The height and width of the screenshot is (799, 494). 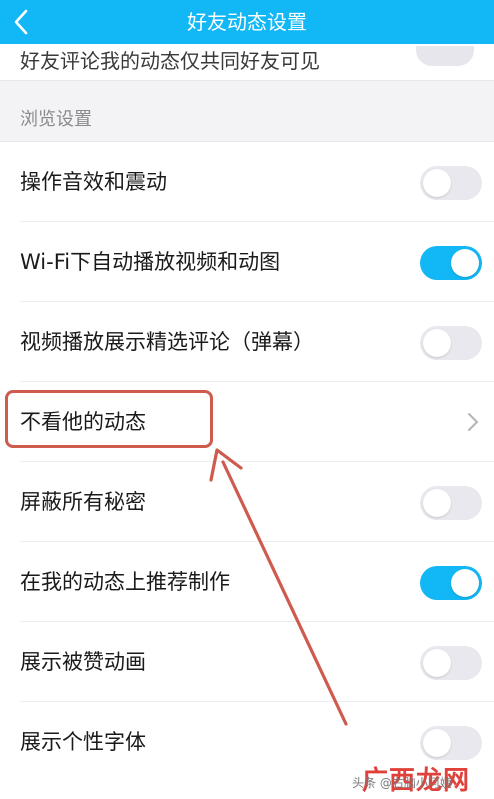 What do you see at coordinates (125, 582) in the screenshot?
I see `setting-label: 在我的动态上推荐制作` at bounding box center [125, 582].